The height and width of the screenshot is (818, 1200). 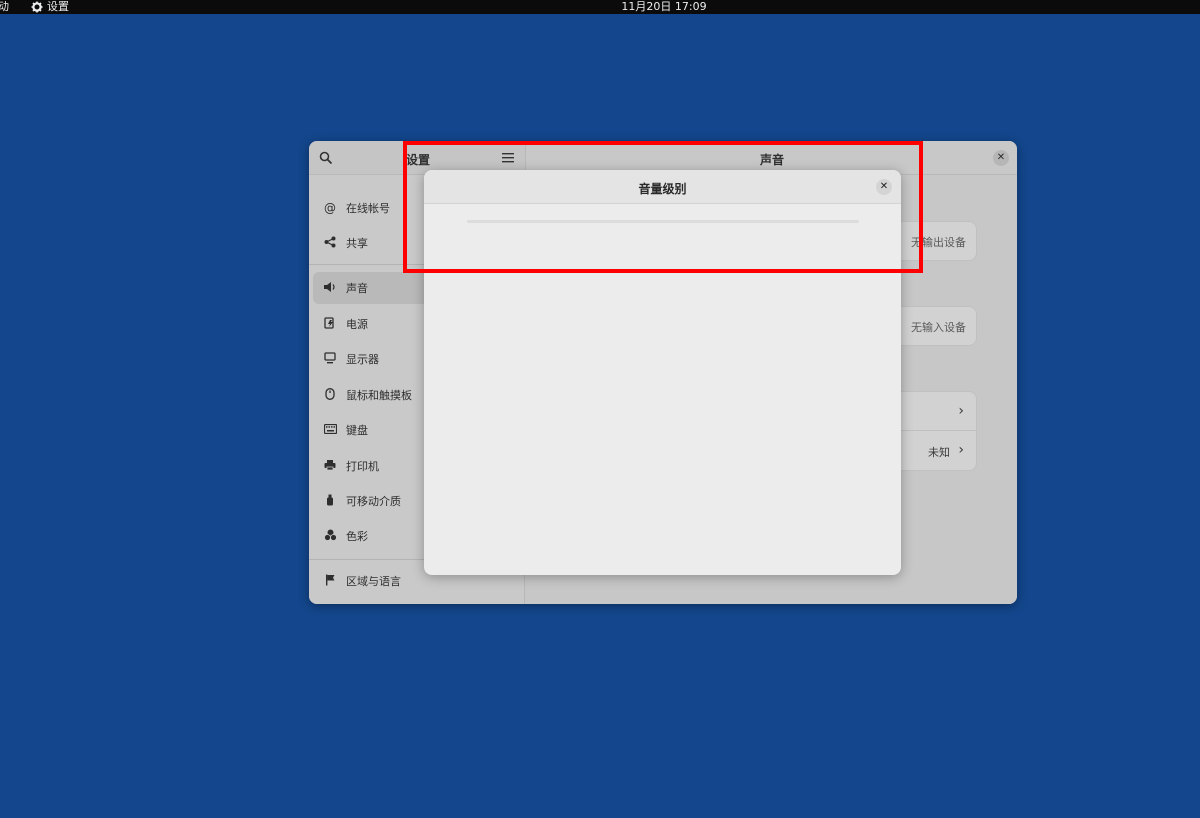 I want to click on power-icon, so click(x=330, y=324).